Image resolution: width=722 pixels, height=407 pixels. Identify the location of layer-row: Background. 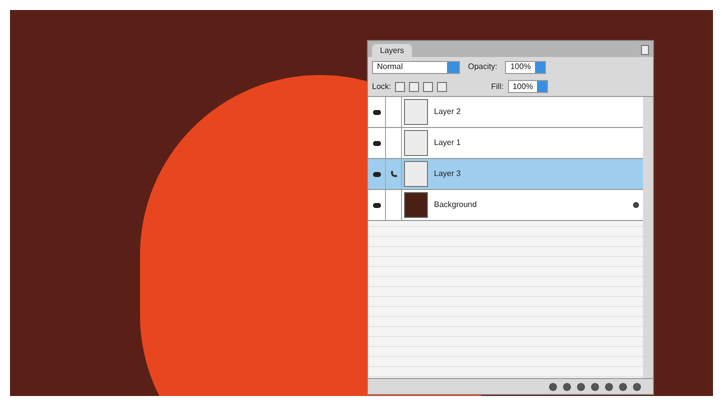
(505, 205).